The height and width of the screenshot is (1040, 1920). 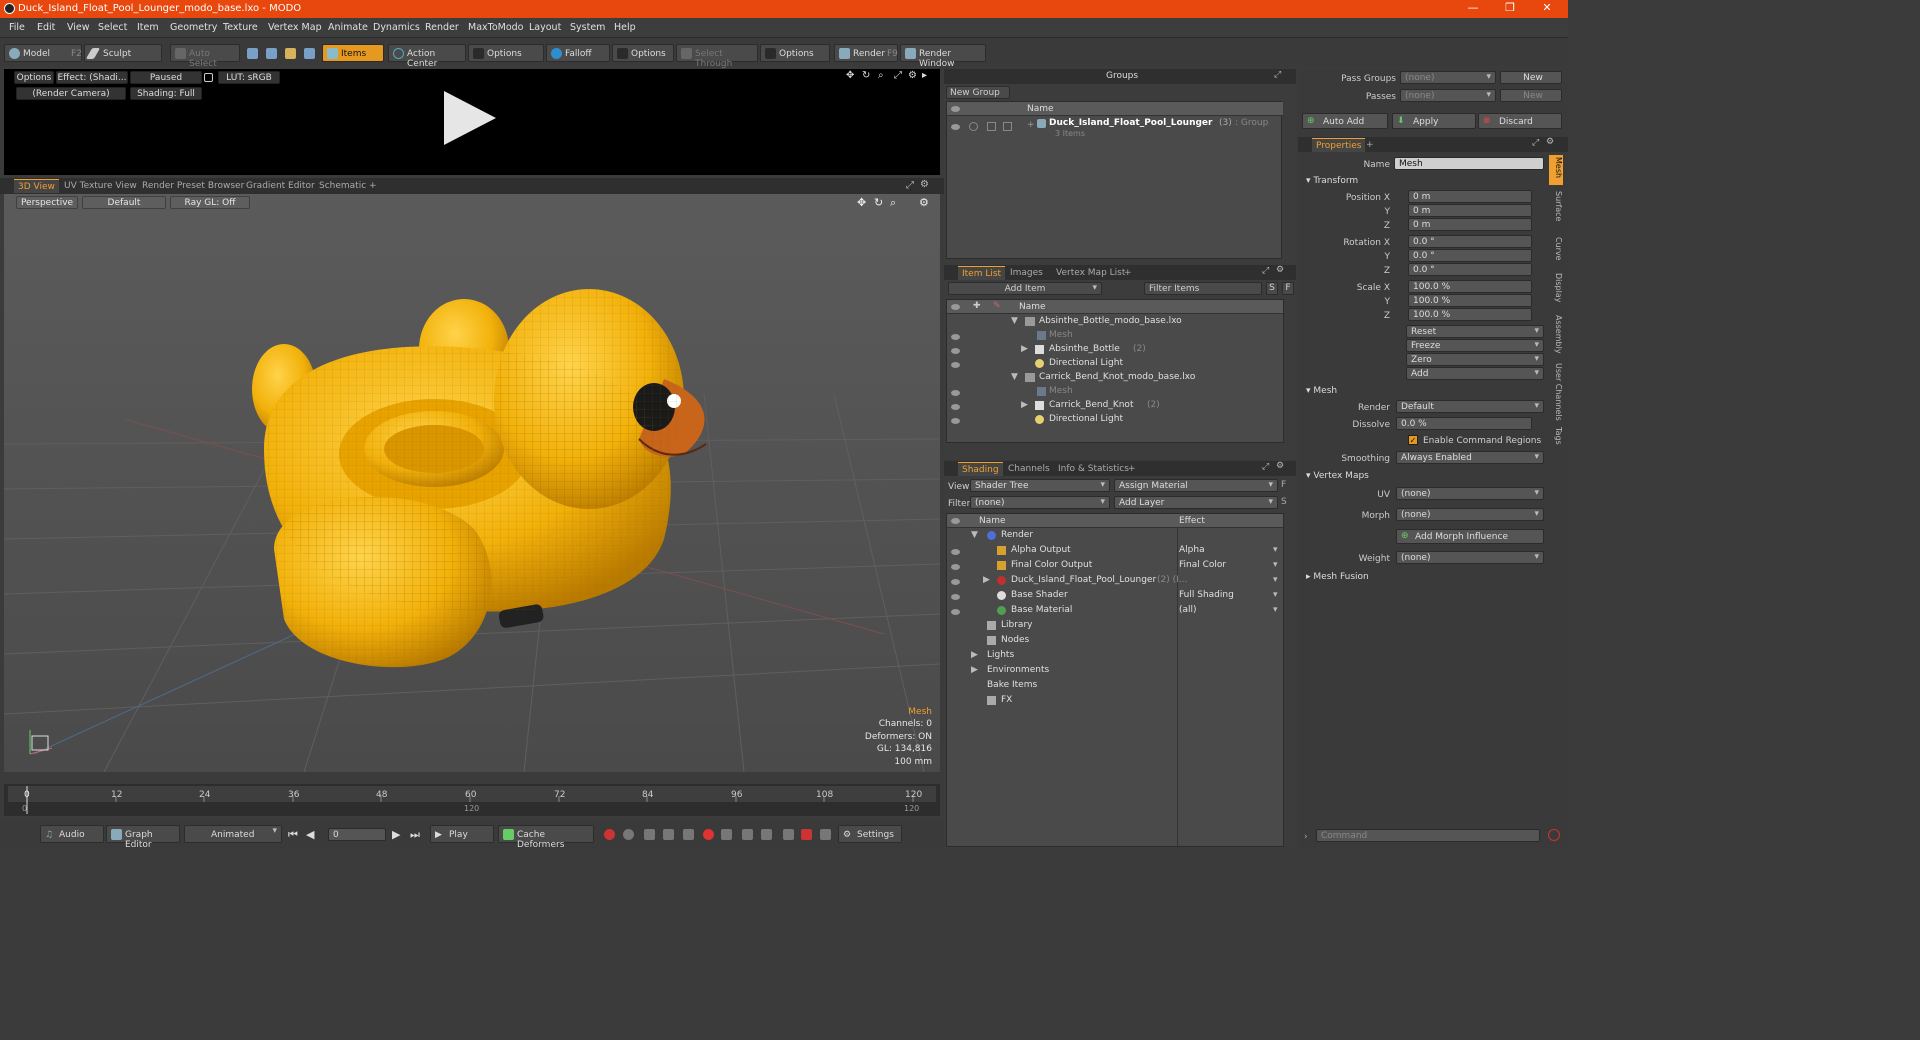 What do you see at coordinates (17, 27) in the screenshot?
I see `menu-file: File` at bounding box center [17, 27].